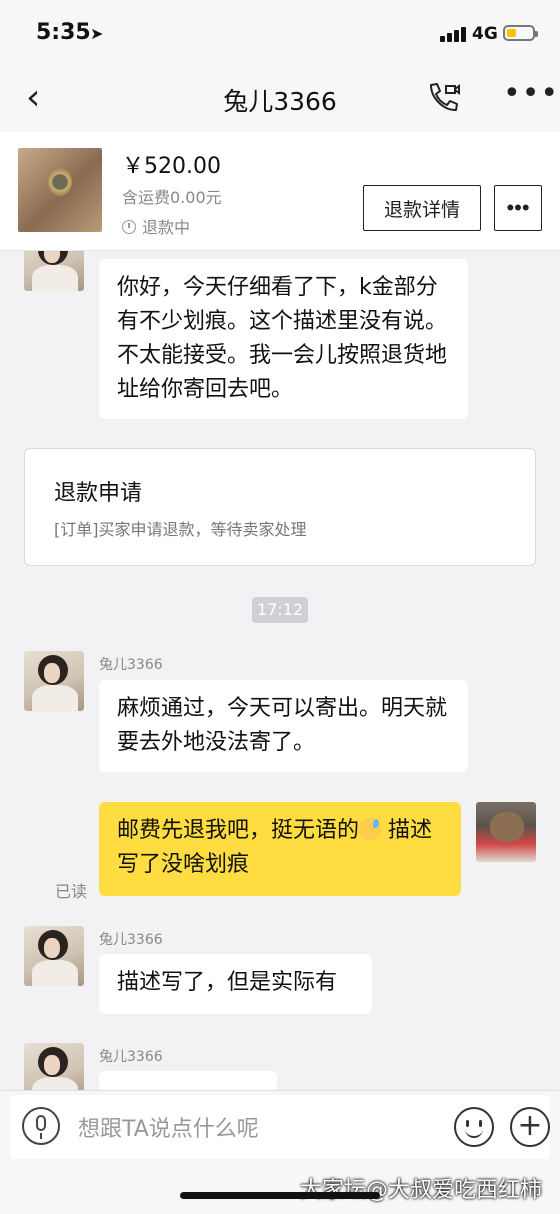  What do you see at coordinates (166, 227) in the screenshot?
I see `order-status-label: 退款中` at bounding box center [166, 227].